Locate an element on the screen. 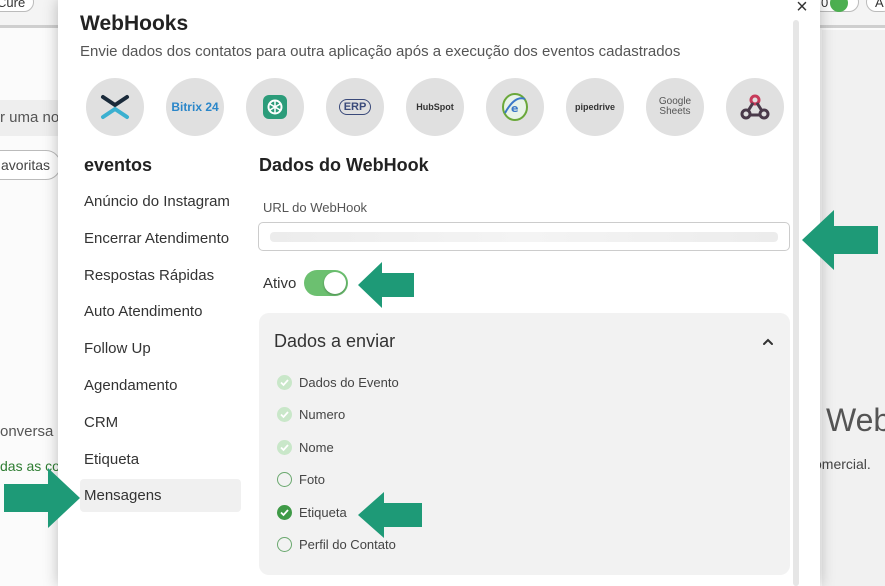  checked-icon is located at coordinates (284, 512).